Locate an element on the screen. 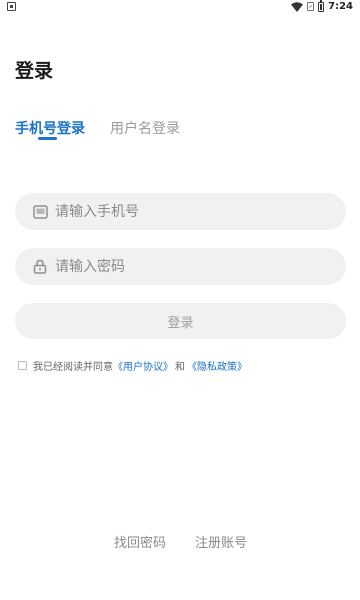 This screenshot has height=600, width=360. privacy-policy-link: 《隐私政策》 is located at coordinates (217, 365).